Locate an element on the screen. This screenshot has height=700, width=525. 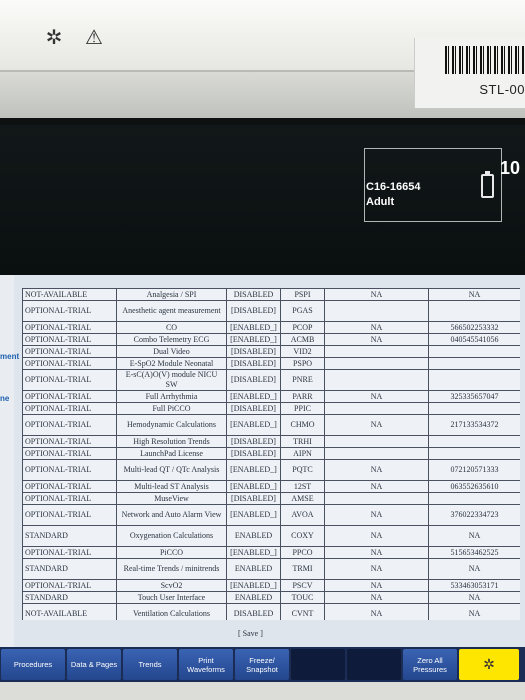
status-cell: NOT-AVAILABLE is located at coordinates (69, 611).